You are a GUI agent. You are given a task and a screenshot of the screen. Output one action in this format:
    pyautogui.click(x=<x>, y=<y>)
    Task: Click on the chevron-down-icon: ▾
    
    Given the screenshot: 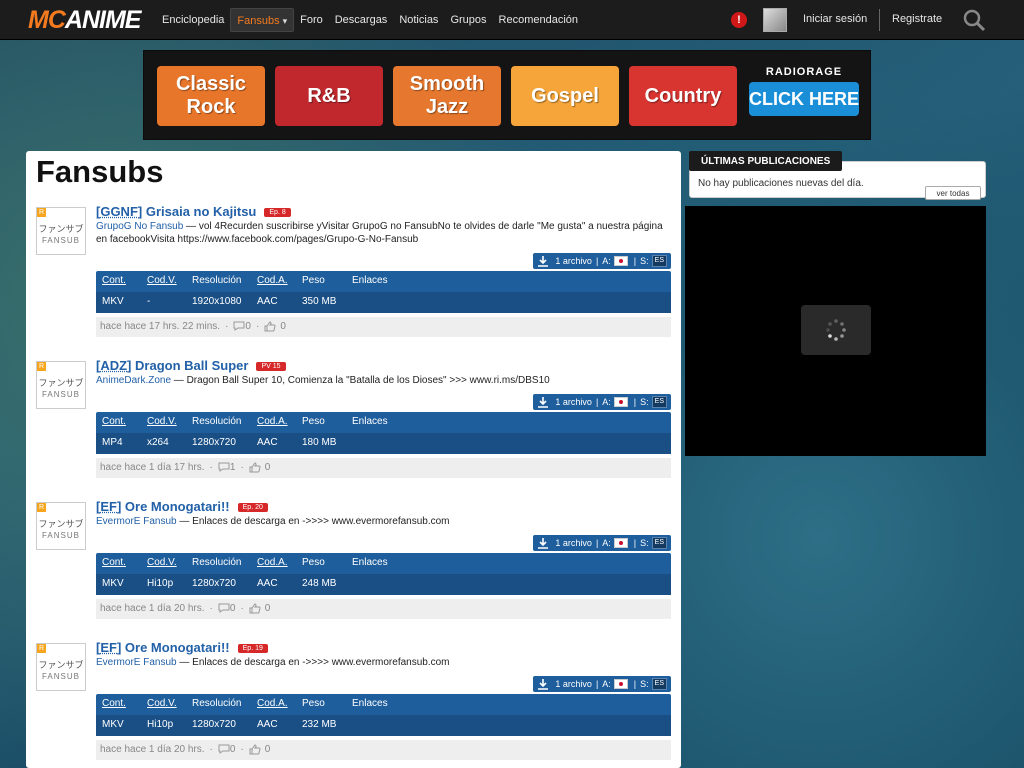 What is the action you would take?
    pyautogui.click(x=285, y=21)
    